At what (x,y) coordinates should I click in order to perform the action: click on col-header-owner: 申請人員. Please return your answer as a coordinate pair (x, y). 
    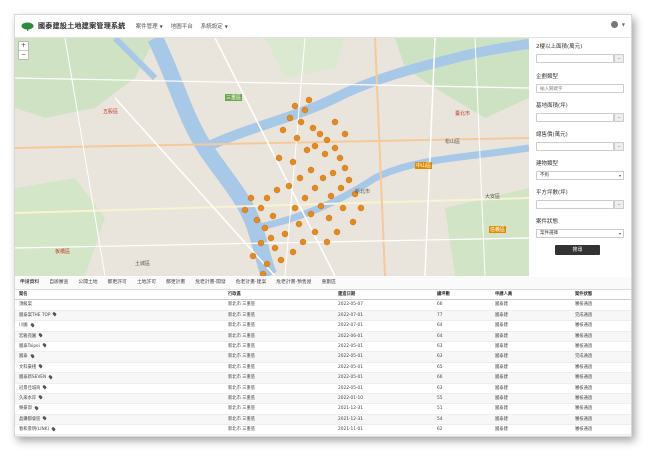
    Looking at the image, I should click on (503, 294).